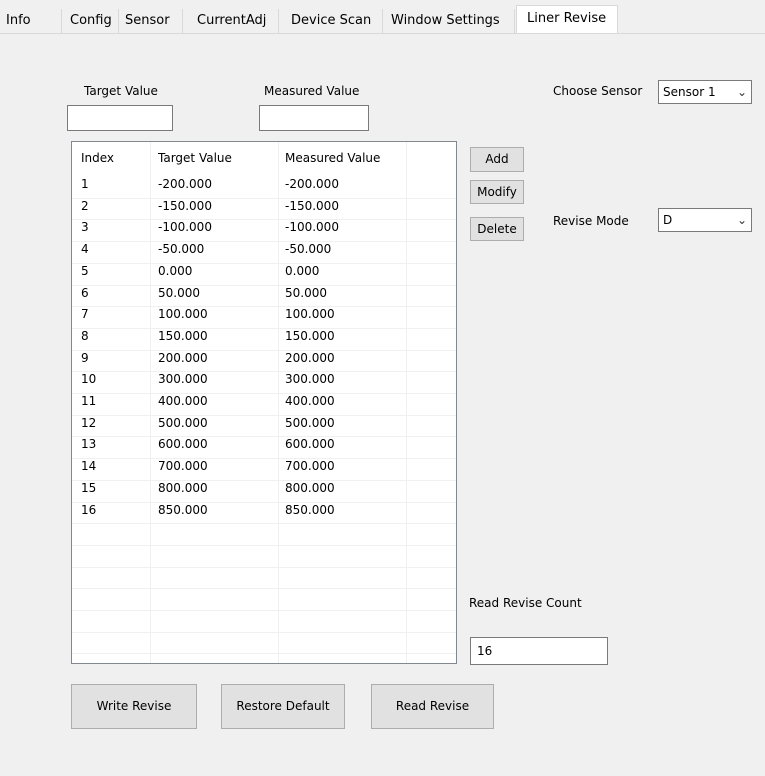 The height and width of the screenshot is (776, 765). I want to click on modify-button: Modify, so click(497, 192).